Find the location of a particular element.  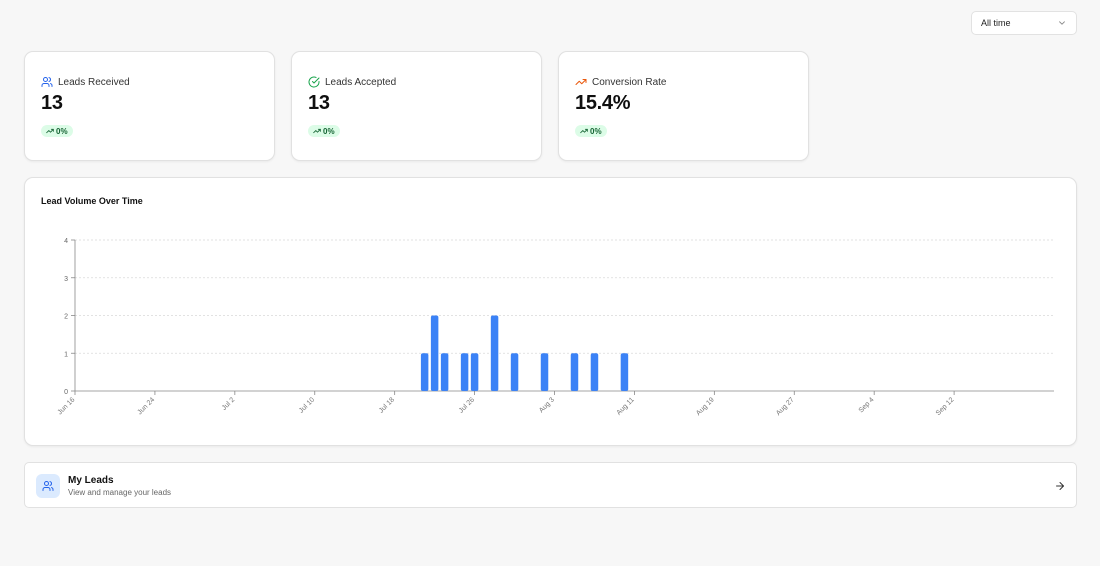

stat-card-conversion-rate: Conversion Rate 15.4% 0% is located at coordinates (683, 106).